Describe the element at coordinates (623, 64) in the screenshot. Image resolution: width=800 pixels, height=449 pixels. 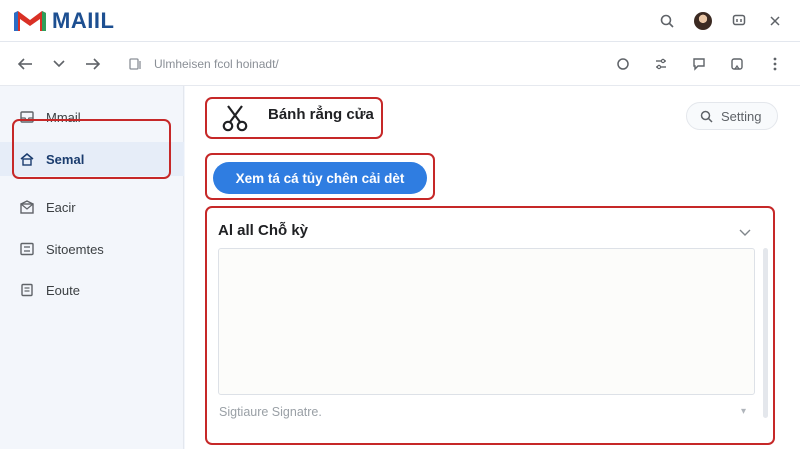
I see `circle-icon` at that location.